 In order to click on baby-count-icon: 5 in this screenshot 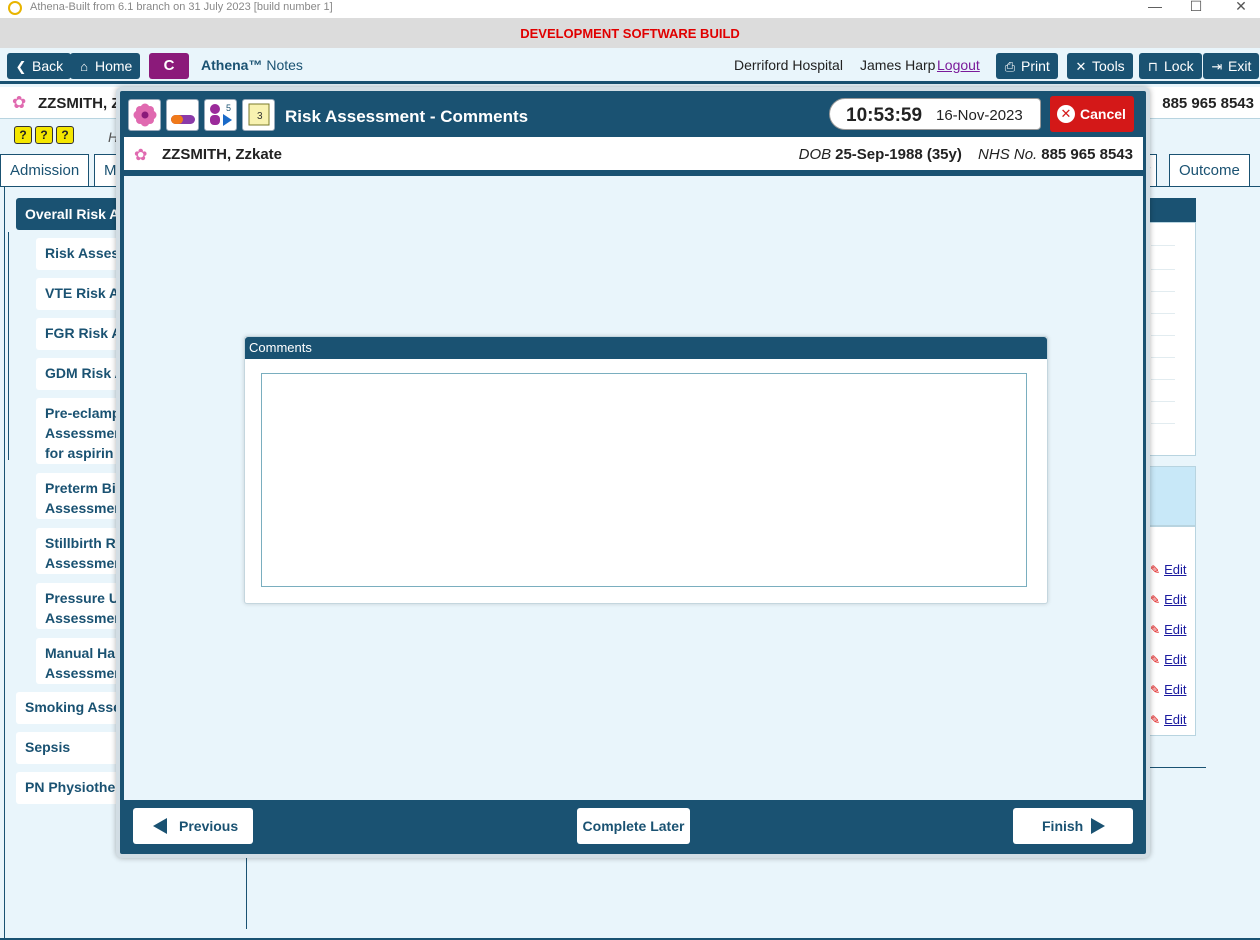, I will do `click(220, 115)`.